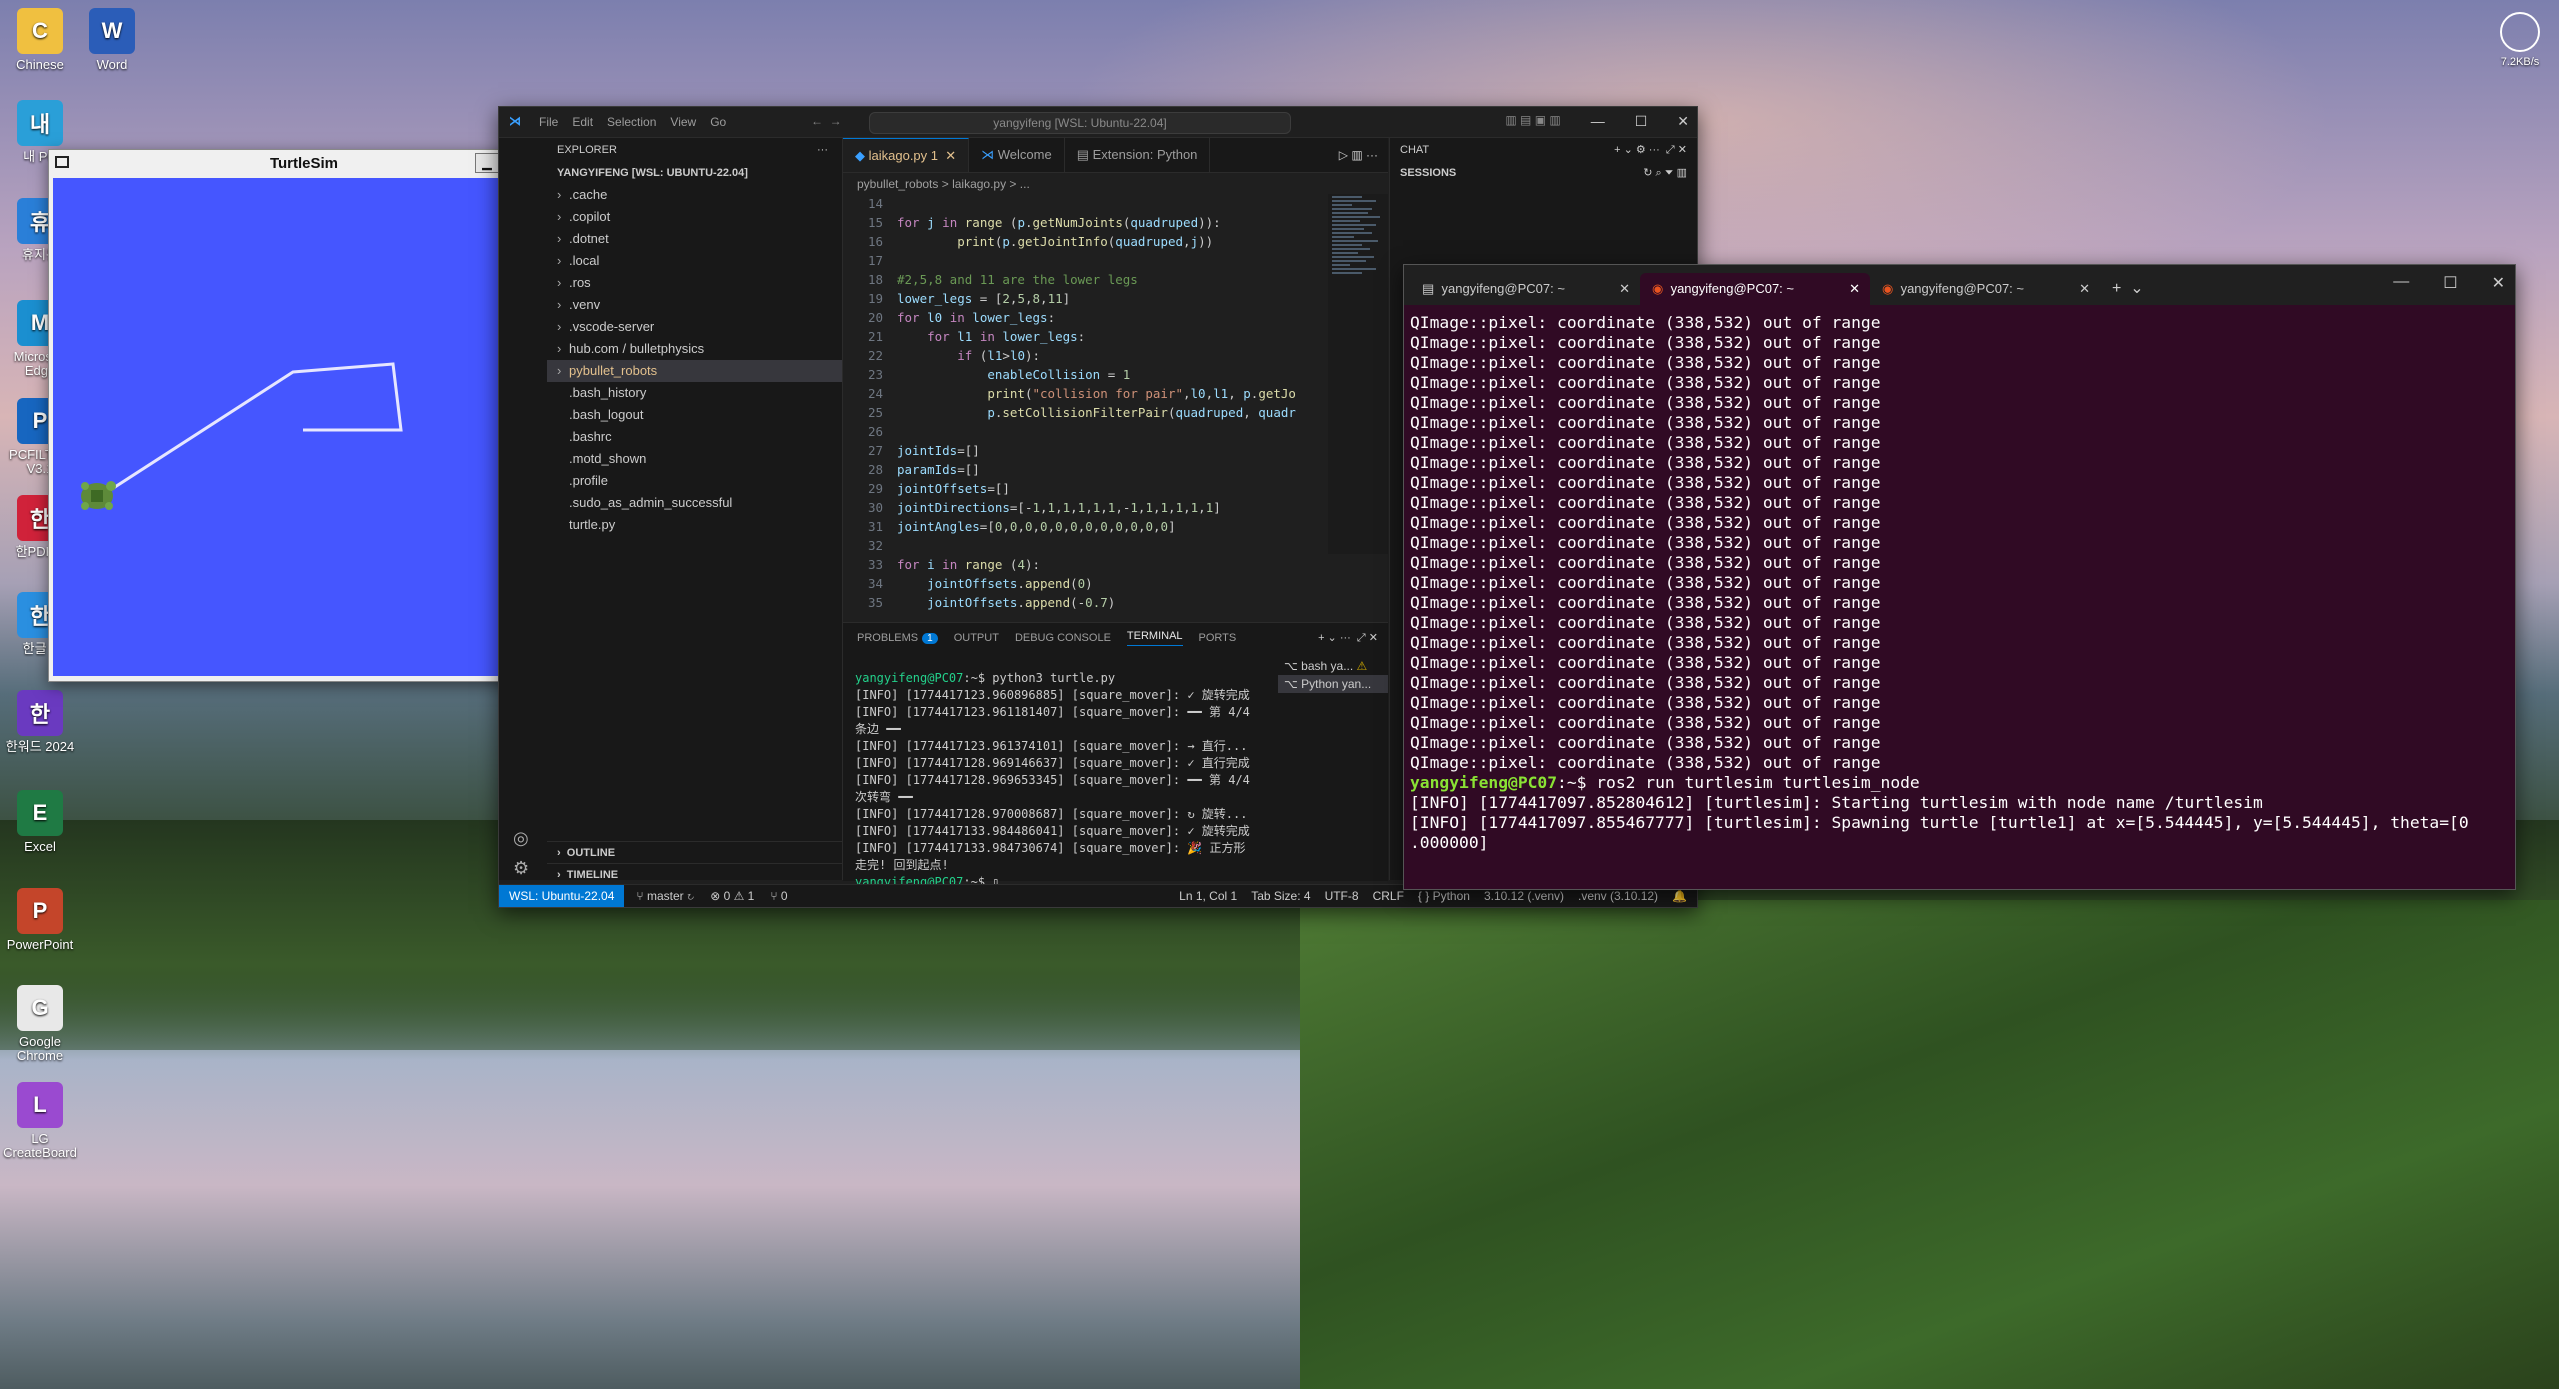 Image resolution: width=2559 pixels, height=1389 pixels. I want to click on desktop-icon: W Word, so click(112, 40).